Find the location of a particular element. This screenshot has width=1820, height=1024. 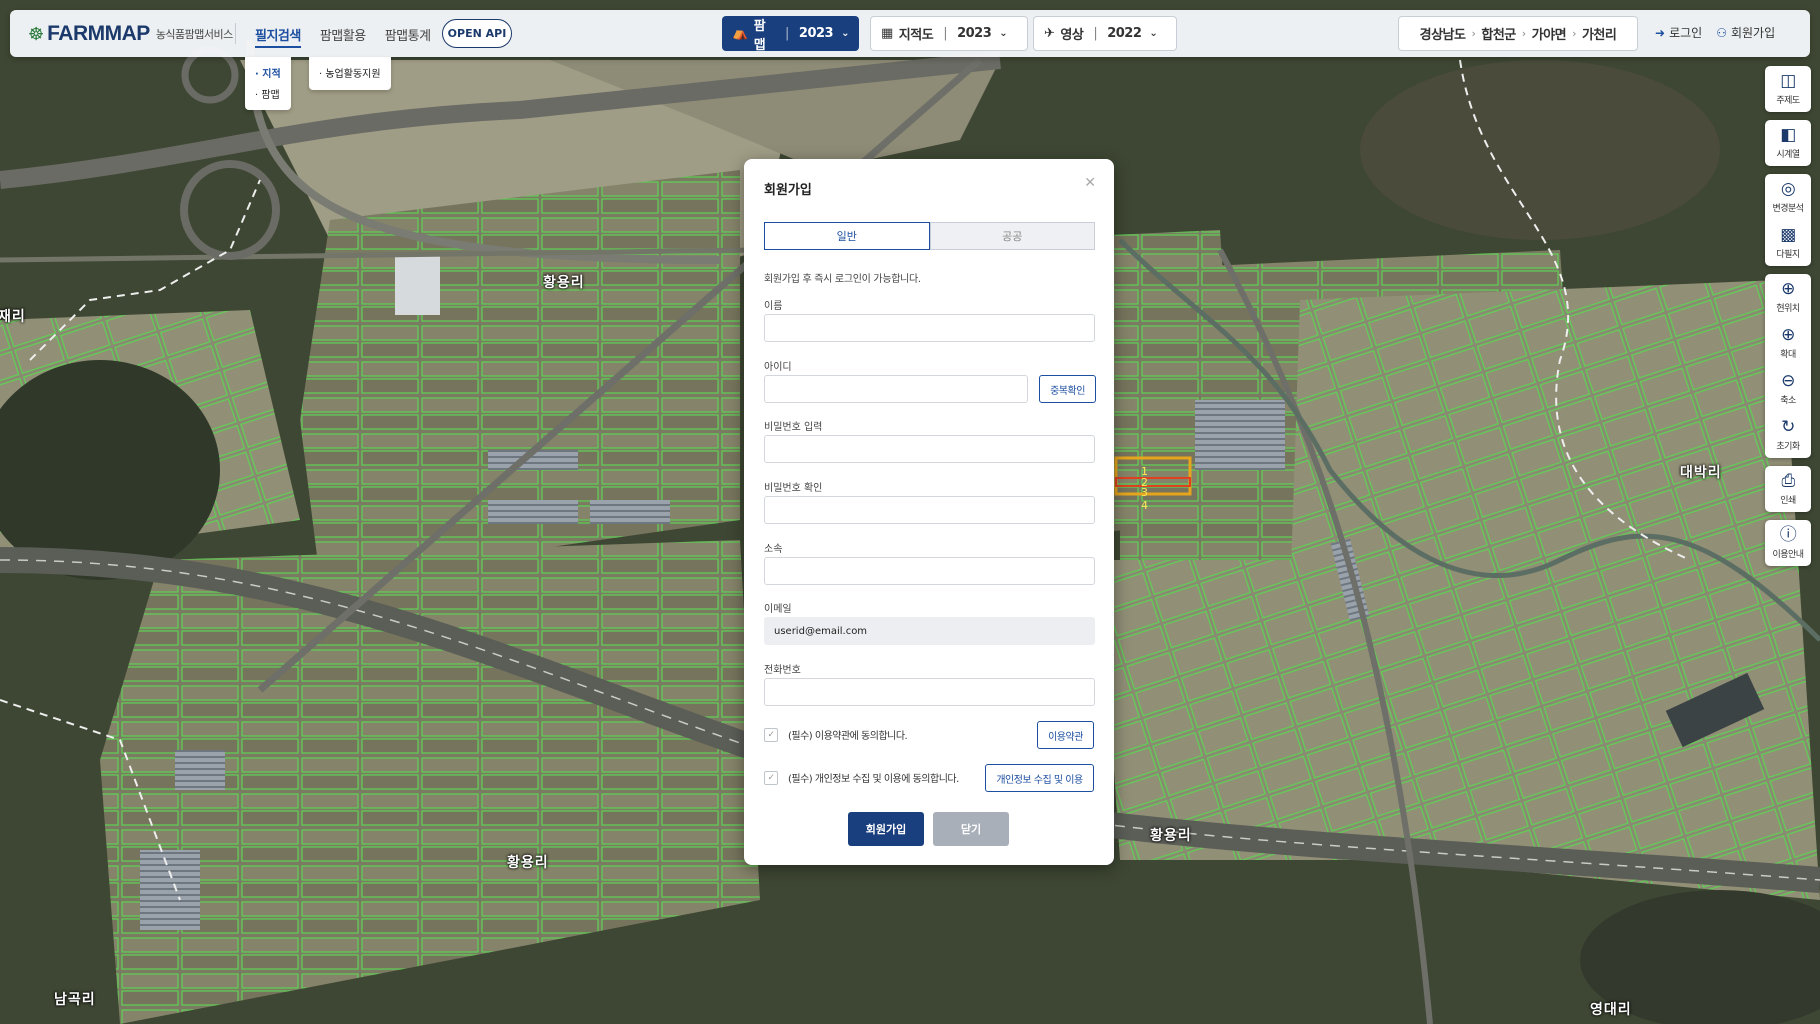

password-confirm-field is located at coordinates (929, 510).